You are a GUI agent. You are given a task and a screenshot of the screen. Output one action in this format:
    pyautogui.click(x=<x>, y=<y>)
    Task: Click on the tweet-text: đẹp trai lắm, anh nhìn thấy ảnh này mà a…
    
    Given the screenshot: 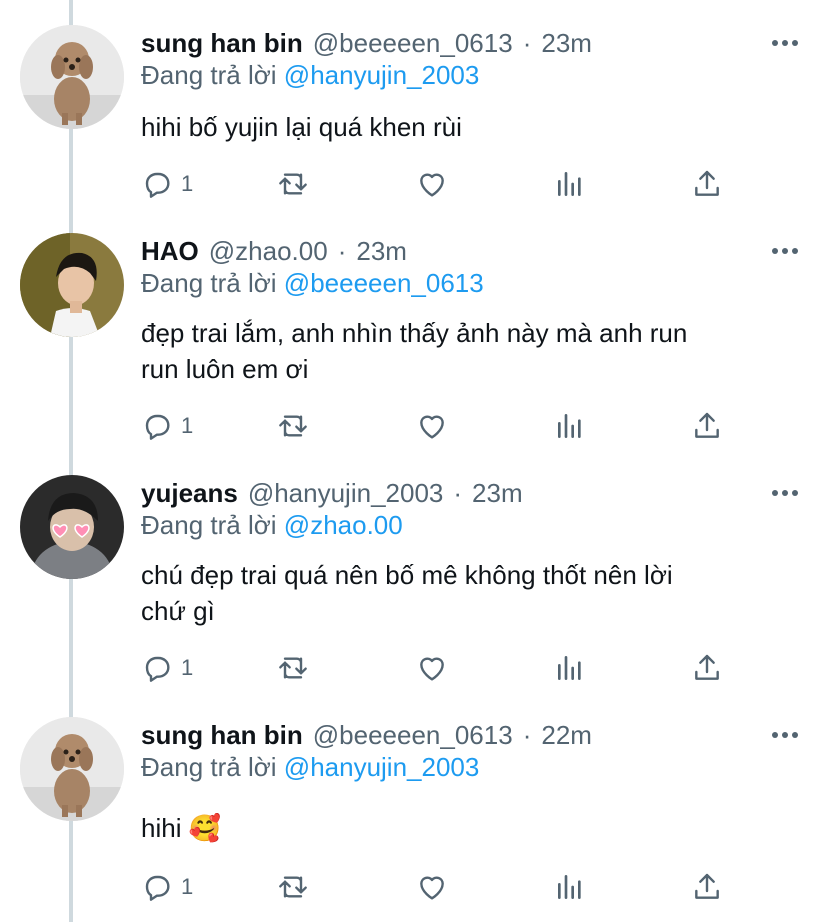 What is the action you would take?
    pyautogui.click(x=461, y=351)
    